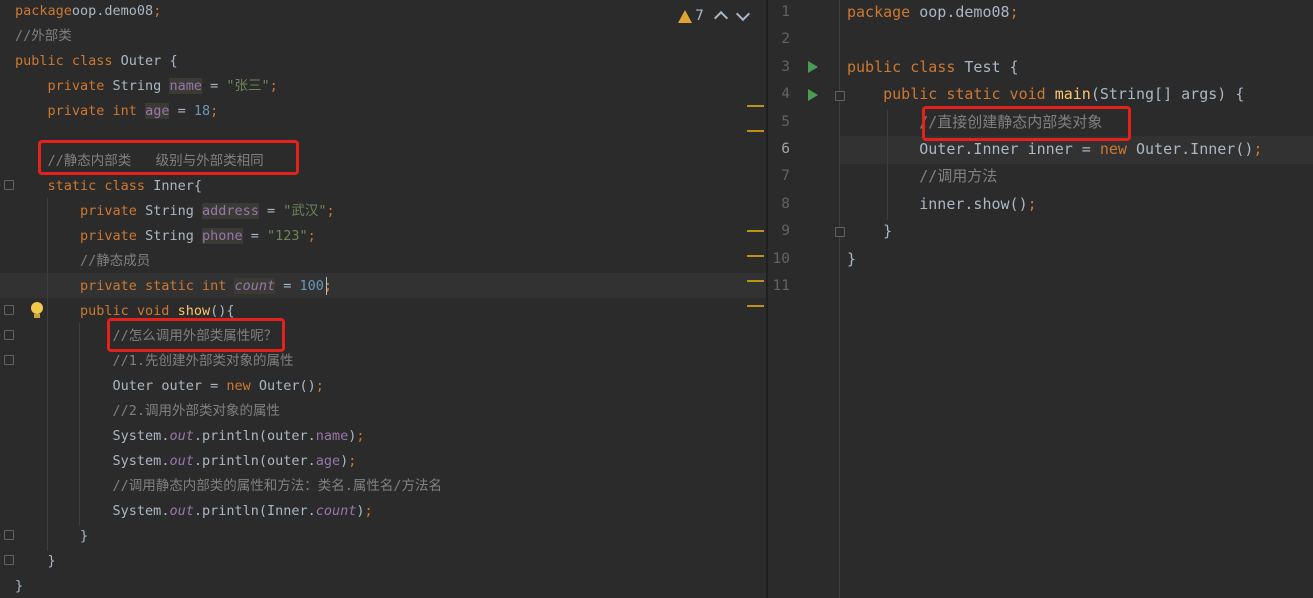 The image size is (1313, 598). Describe the element at coordinates (202, 111) in the screenshot. I see `code-token: 18` at that location.